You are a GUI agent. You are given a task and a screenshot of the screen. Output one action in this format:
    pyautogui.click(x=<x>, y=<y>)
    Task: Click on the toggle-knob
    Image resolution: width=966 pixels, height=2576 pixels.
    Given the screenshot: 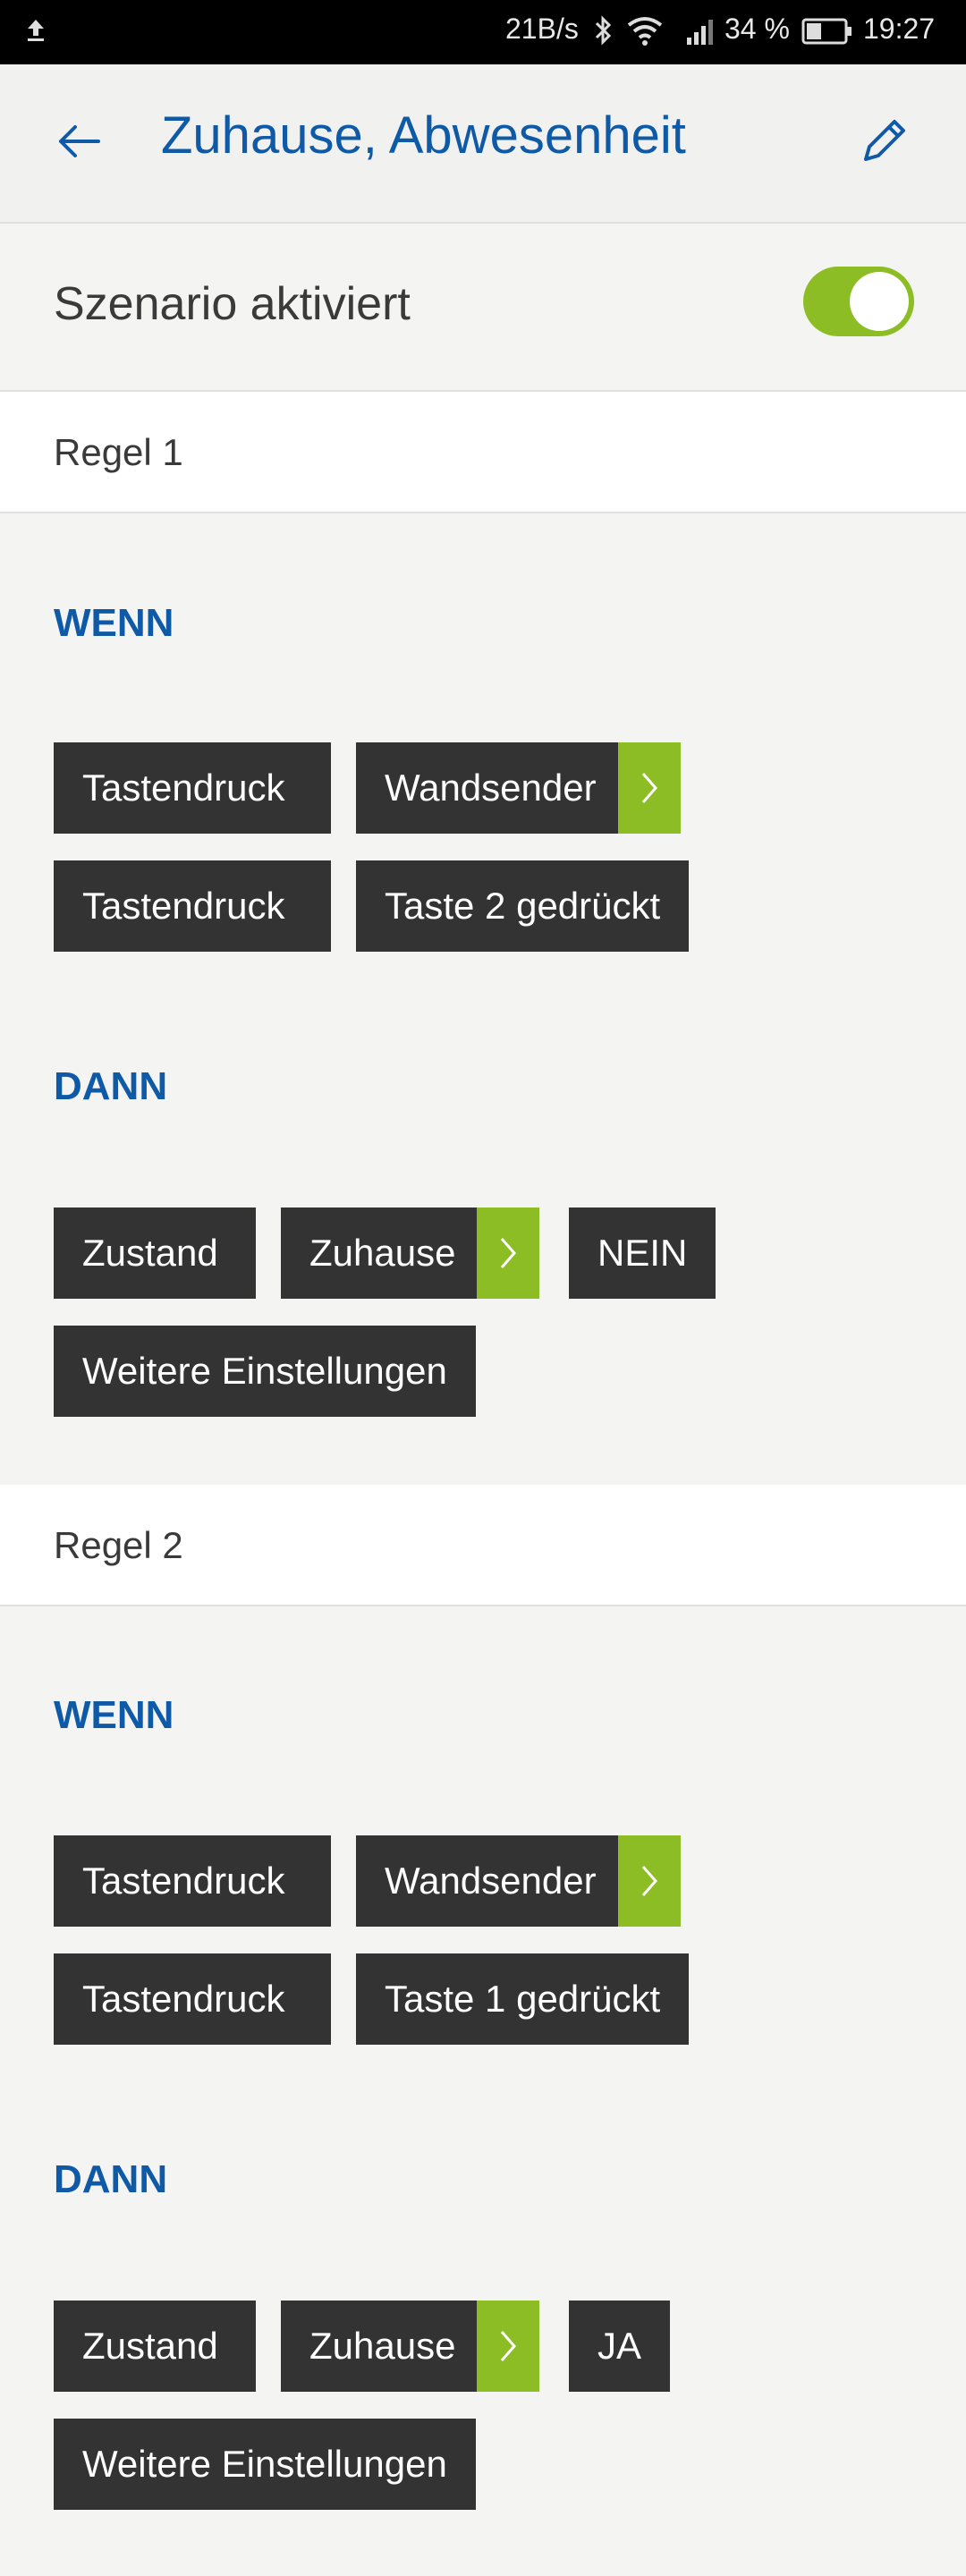 What is the action you would take?
    pyautogui.click(x=879, y=301)
    